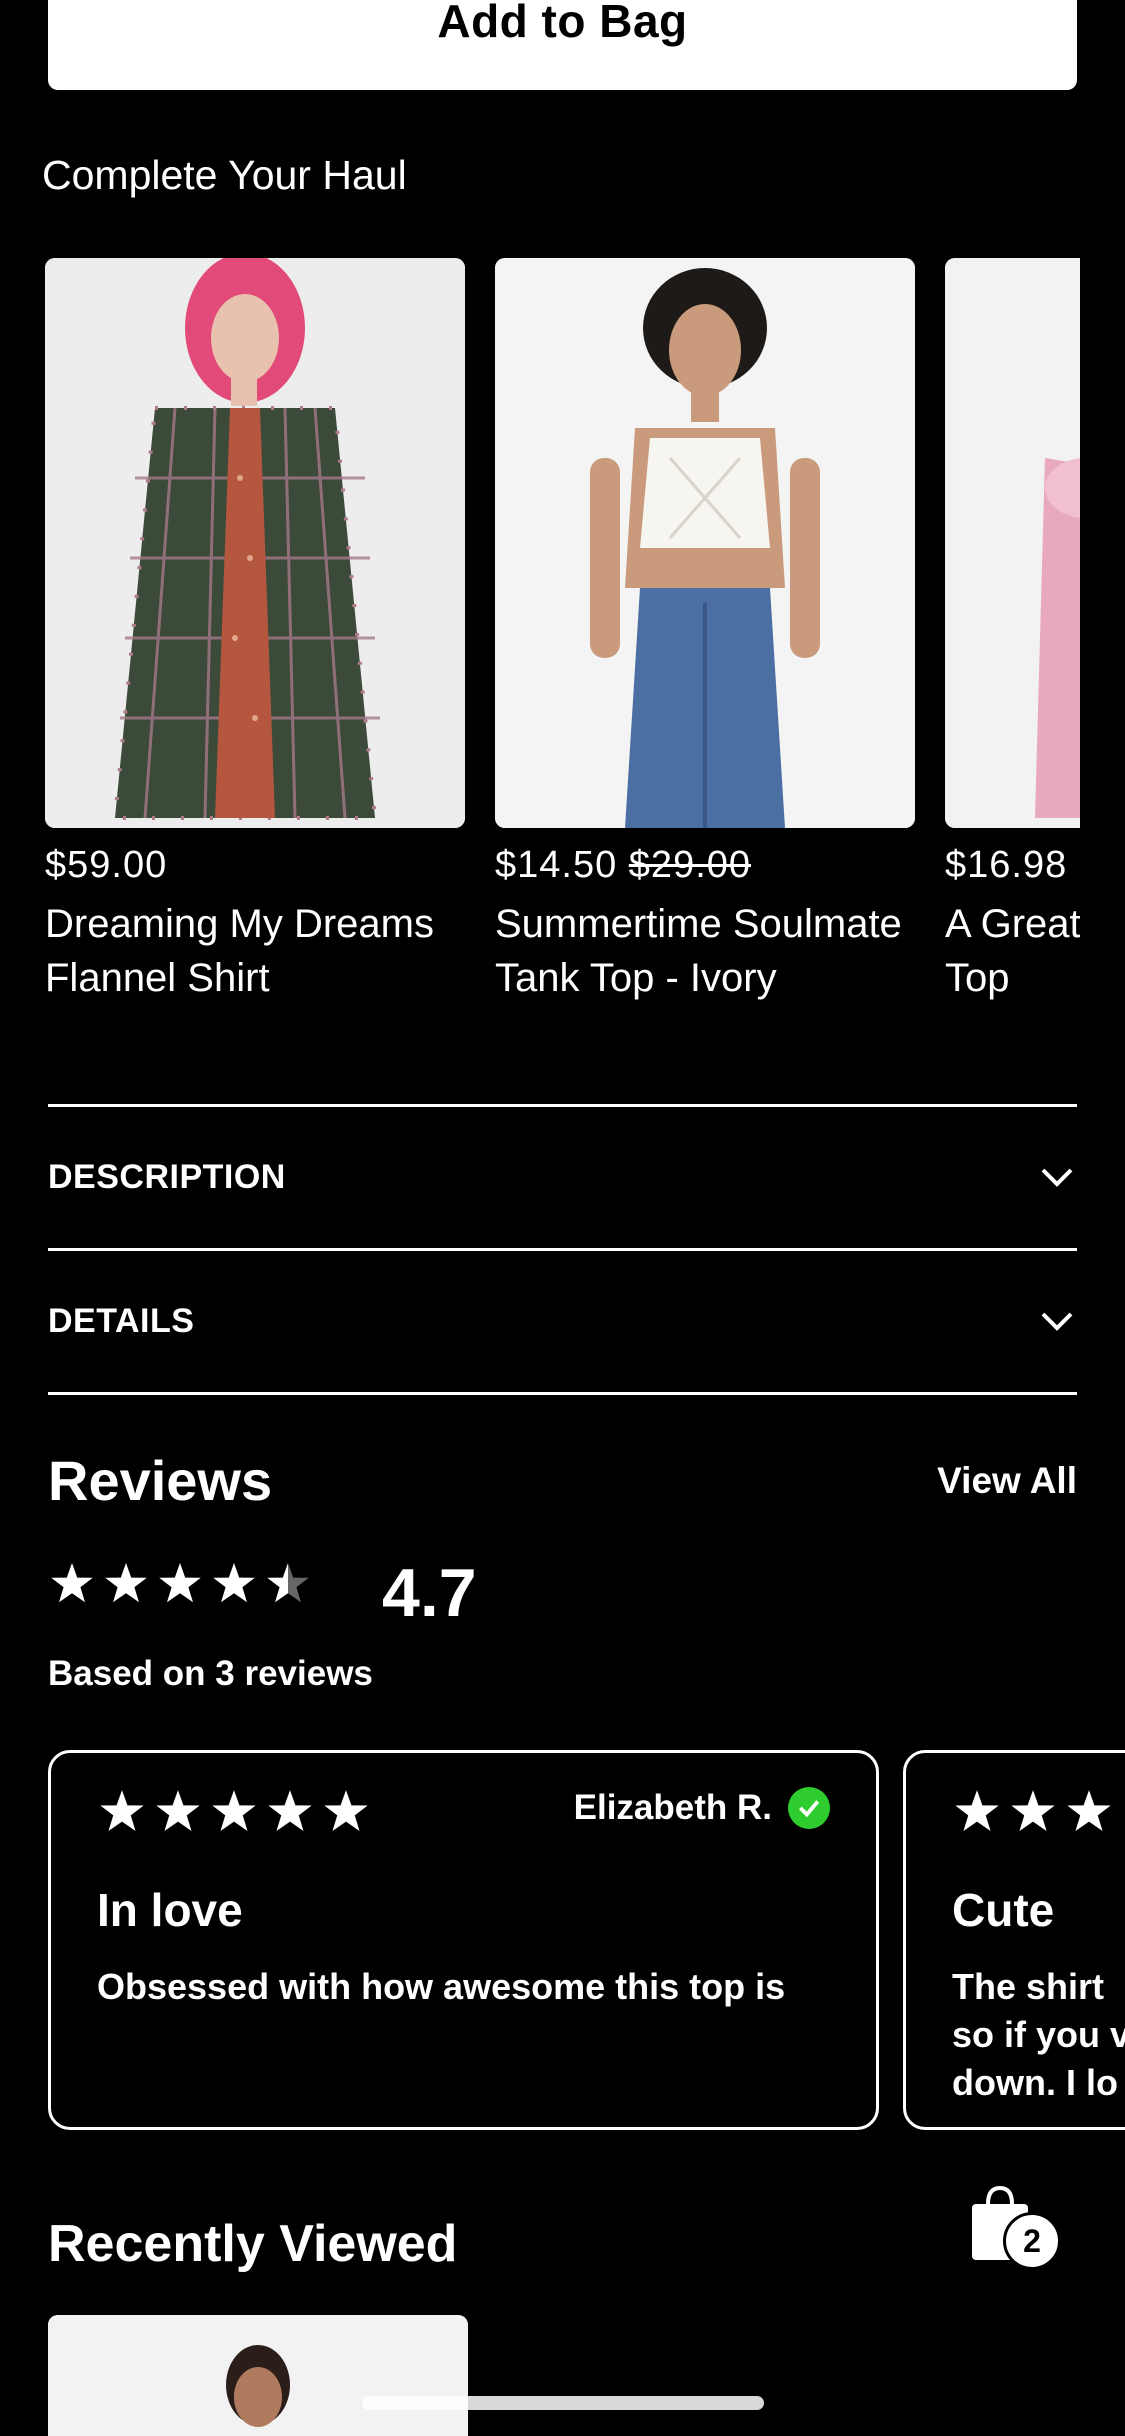  Describe the element at coordinates (170, 1910) in the screenshot. I see `review-title: In love` at that location.